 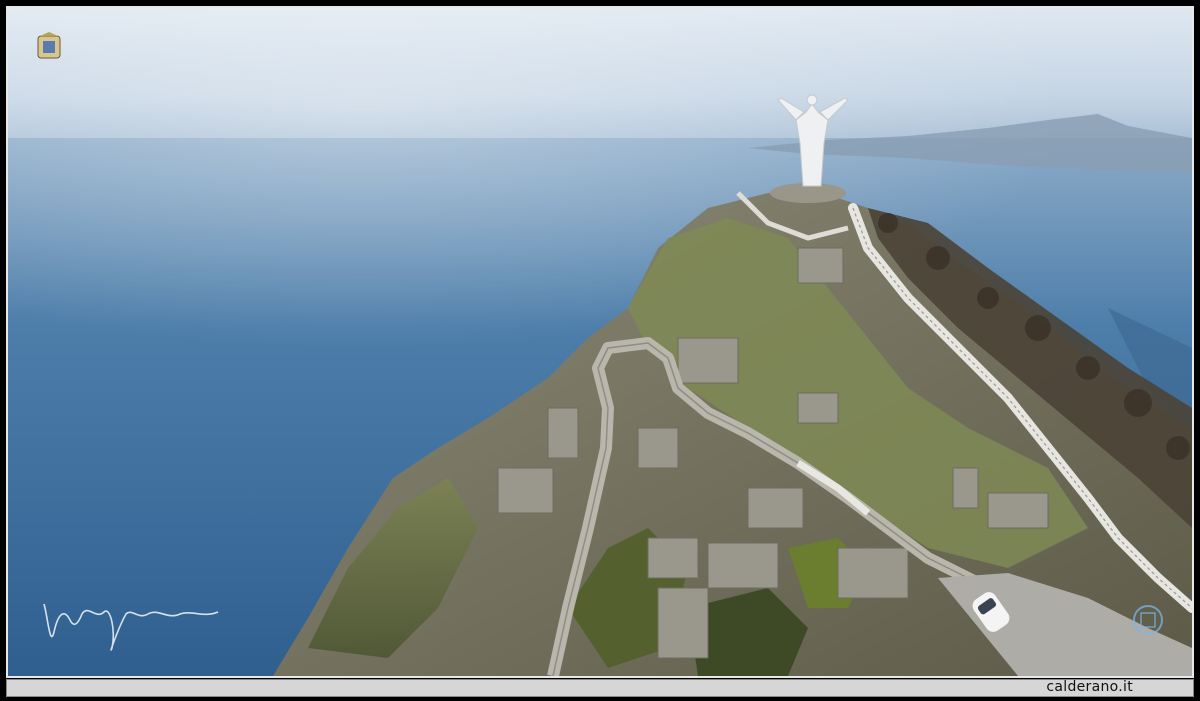 What do you see at coordinates (1089, 687) in the screenshot?
I see `credit-text: calderano.it` at bounding box center [1089, 687].